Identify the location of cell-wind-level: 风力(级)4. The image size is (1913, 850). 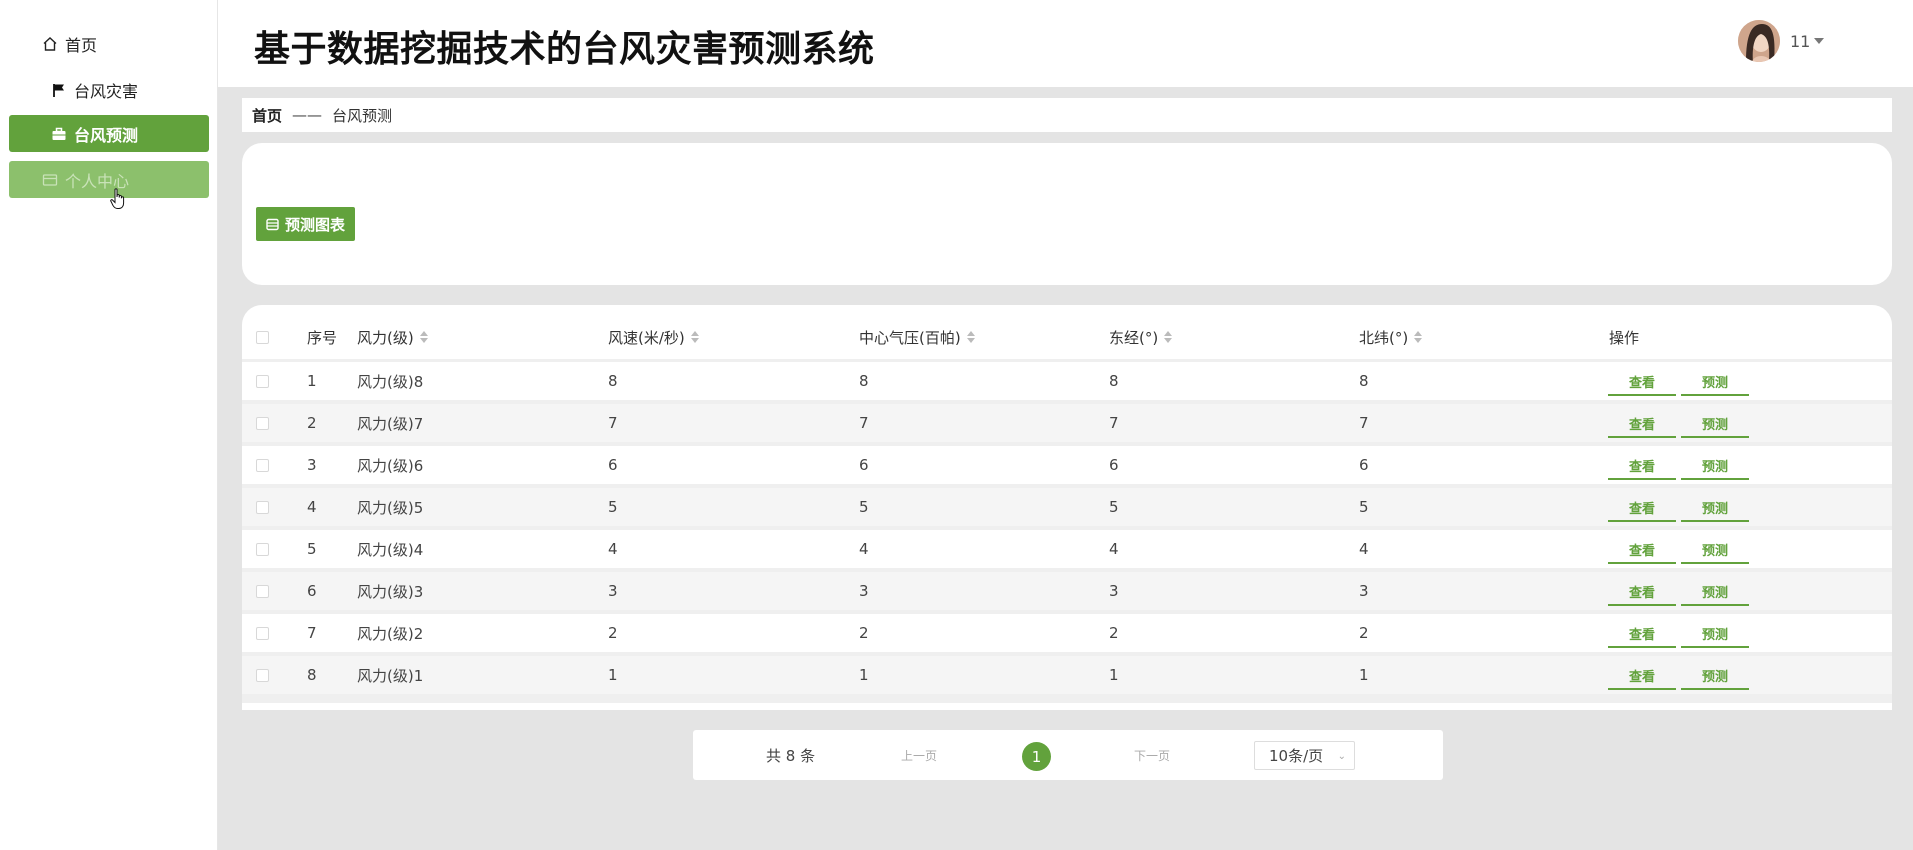
(390, 549).